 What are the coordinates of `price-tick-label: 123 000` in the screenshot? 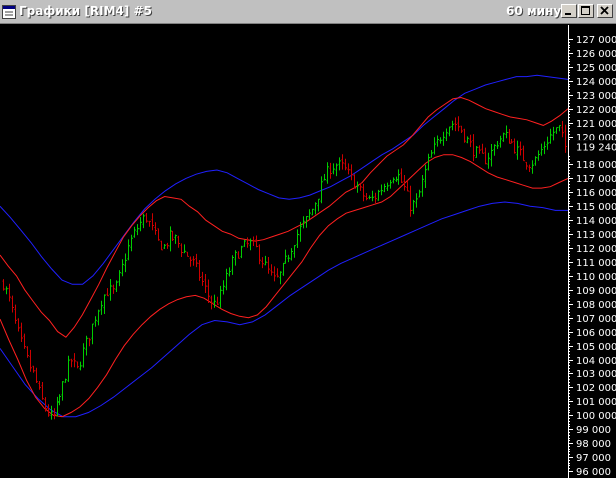 It's located at (596, 96).